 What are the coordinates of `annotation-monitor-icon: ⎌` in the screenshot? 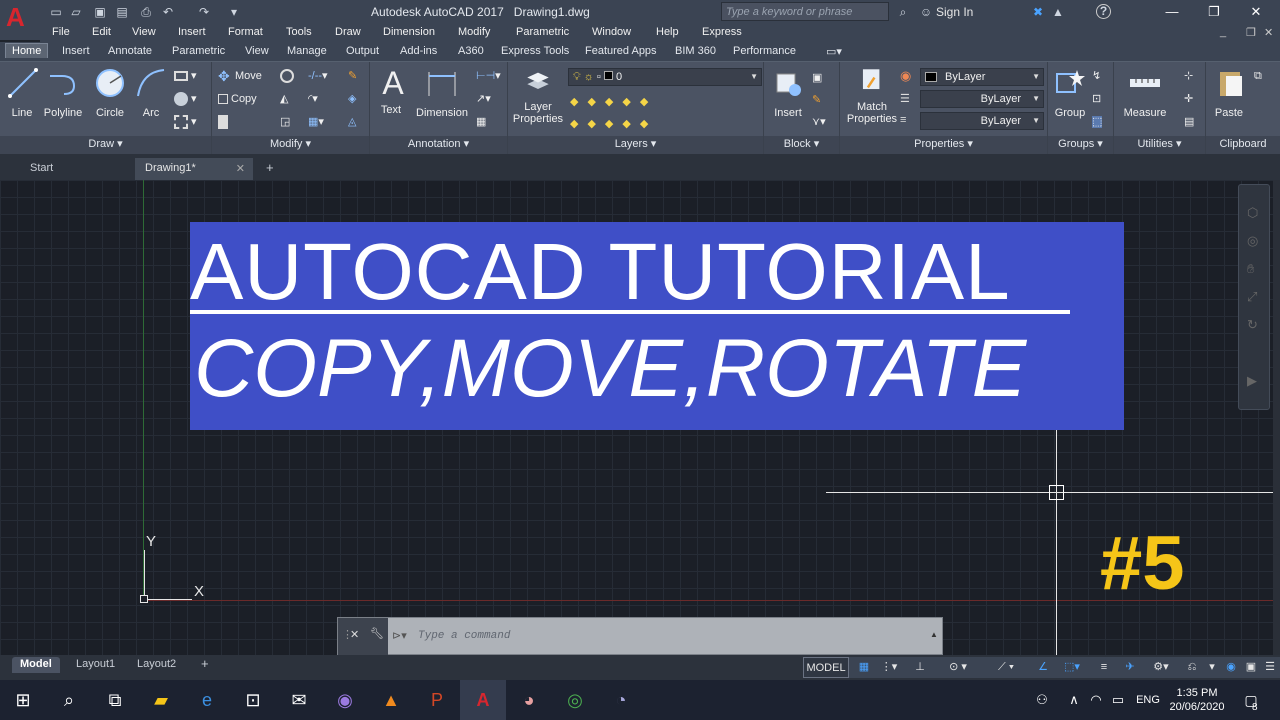 It's located at (1192, 667).